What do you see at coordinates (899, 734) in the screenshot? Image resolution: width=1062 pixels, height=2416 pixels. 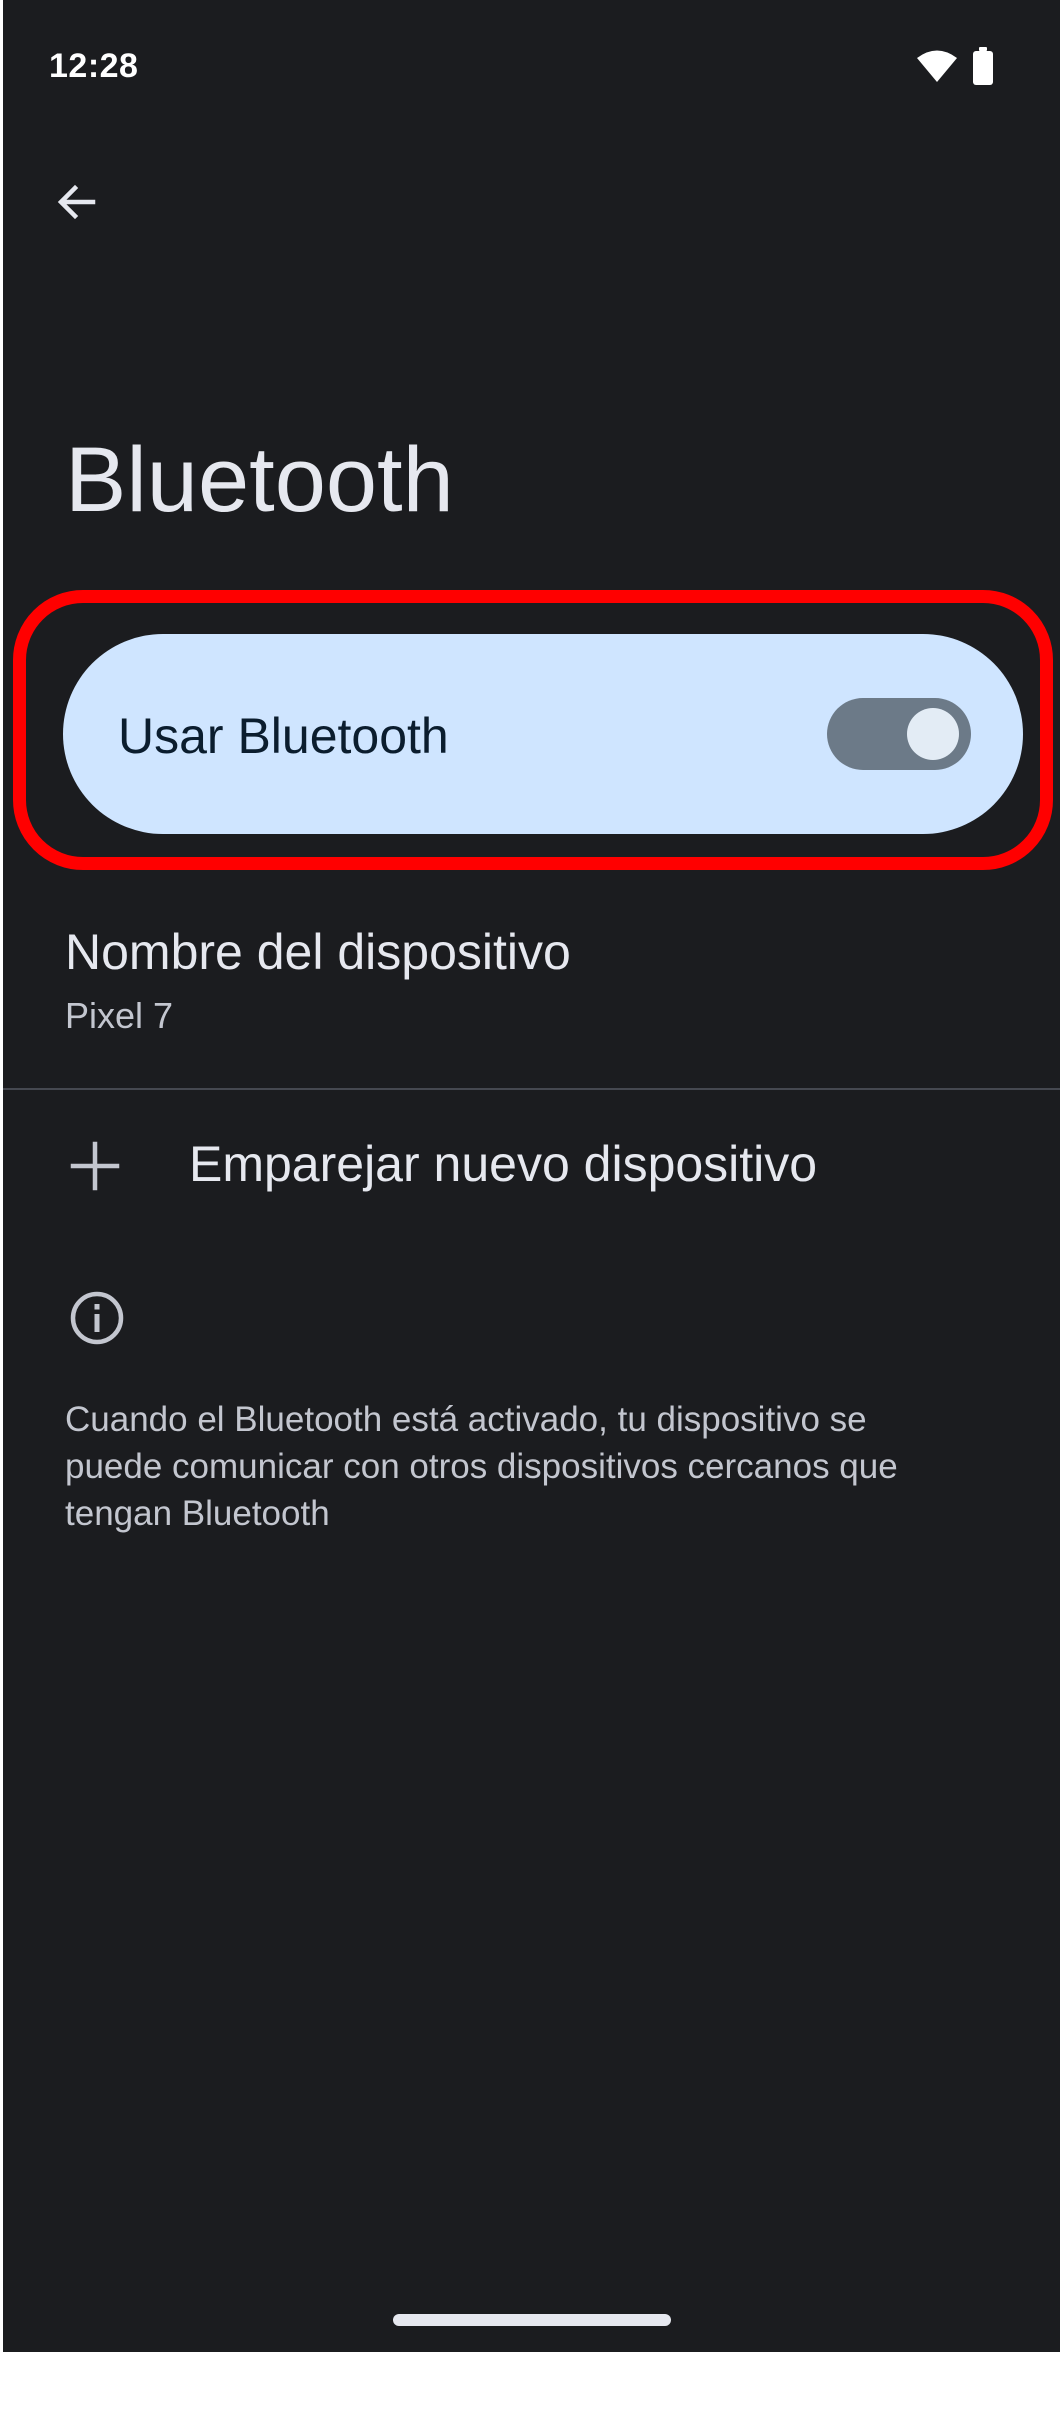 I see `bluetooth-switch` at bounding box center [899, 734].